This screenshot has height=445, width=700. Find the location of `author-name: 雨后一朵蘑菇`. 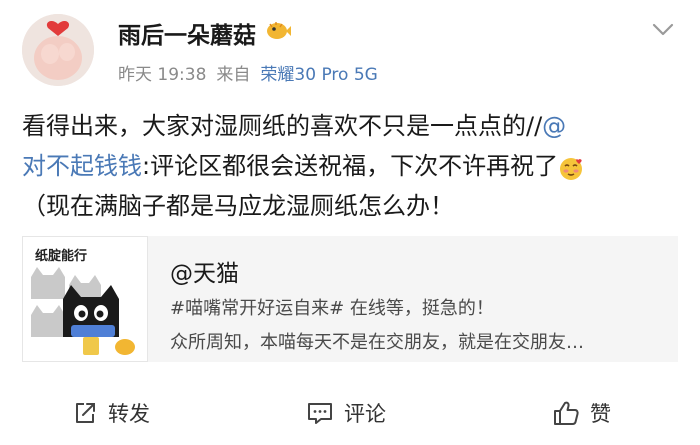

author-name: 雨后一朵蘑菇 is located at coordinates (187, 33).